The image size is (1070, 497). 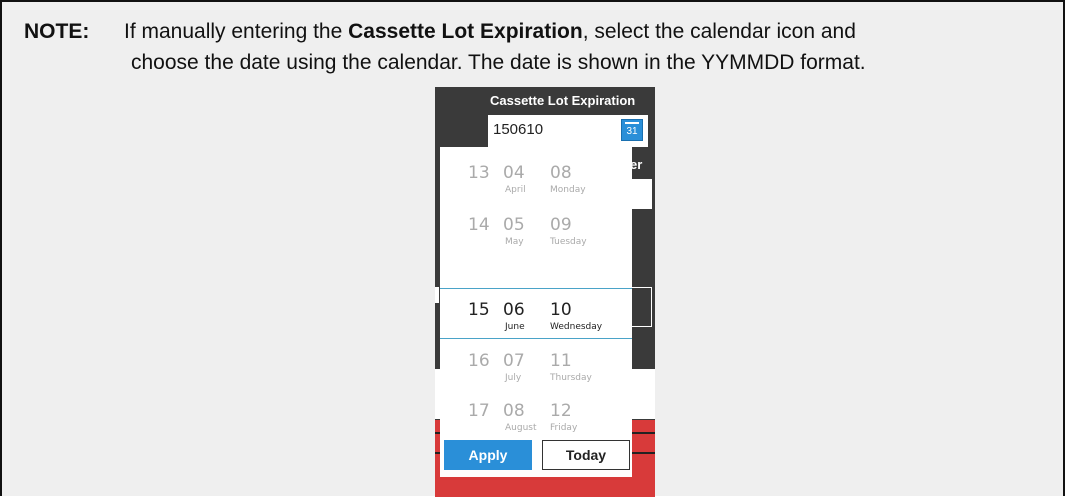 I want to click on month-value: 06, so click(x=514, y=310).